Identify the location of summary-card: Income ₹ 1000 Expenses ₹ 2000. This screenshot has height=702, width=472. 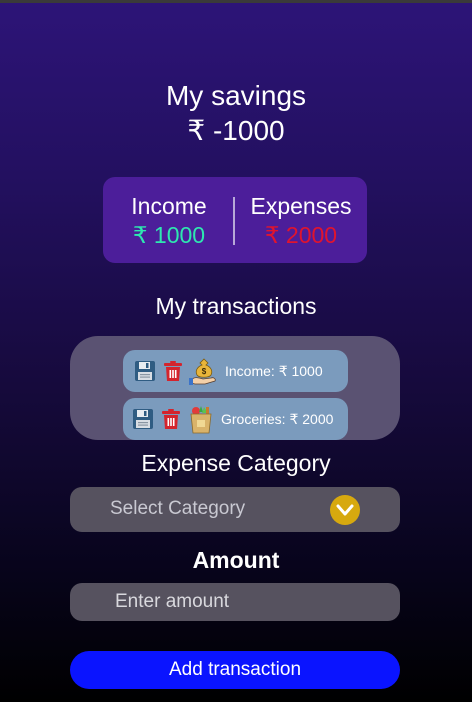
(235, 220).